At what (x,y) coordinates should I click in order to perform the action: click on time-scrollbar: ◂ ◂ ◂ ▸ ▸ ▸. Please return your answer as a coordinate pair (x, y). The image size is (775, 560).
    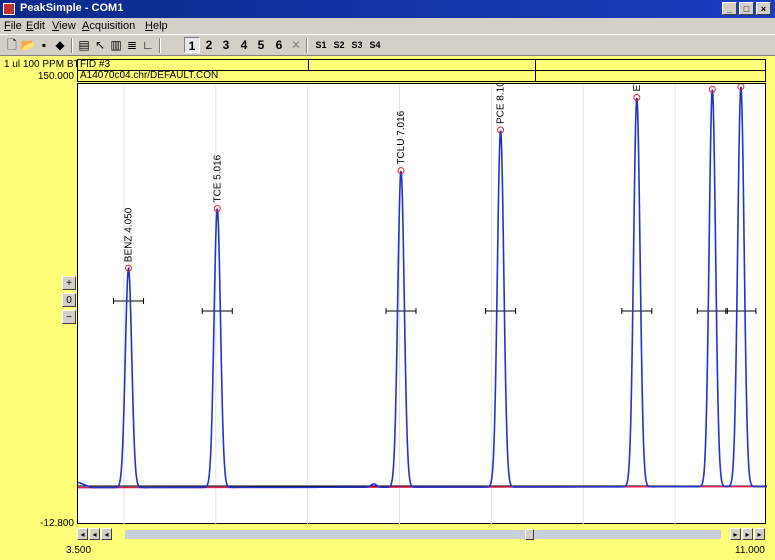
    Looking at the image, I should click on (421, 534).